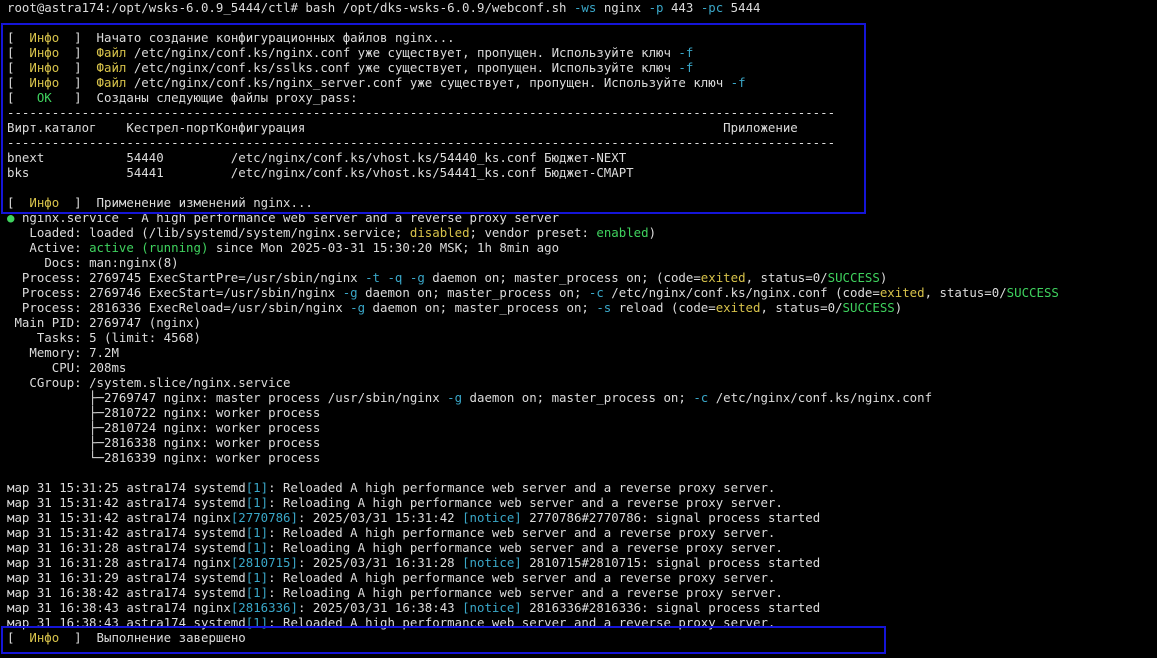  What do you see at coordinates (145, 337) in the screenshot?
I see `field-value: 5 (limit: 4568)` at bounding box center [145, 337].